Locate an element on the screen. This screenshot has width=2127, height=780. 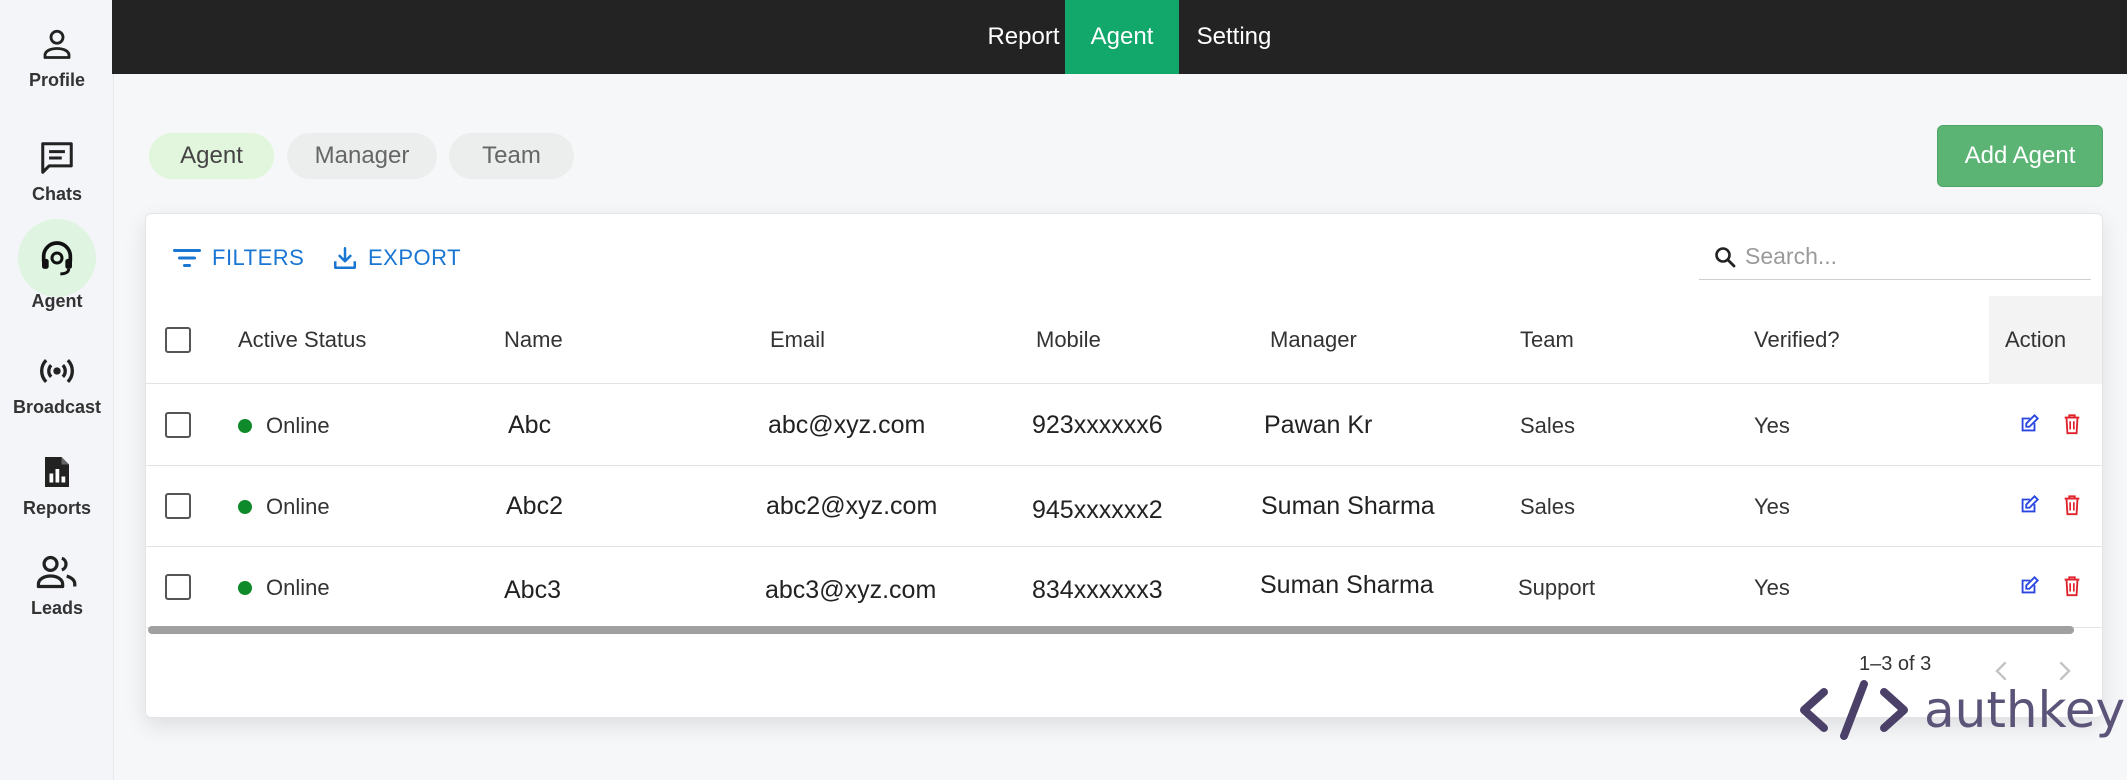
sidebar-item-profile: Profile is located at coordinates (57, 55).